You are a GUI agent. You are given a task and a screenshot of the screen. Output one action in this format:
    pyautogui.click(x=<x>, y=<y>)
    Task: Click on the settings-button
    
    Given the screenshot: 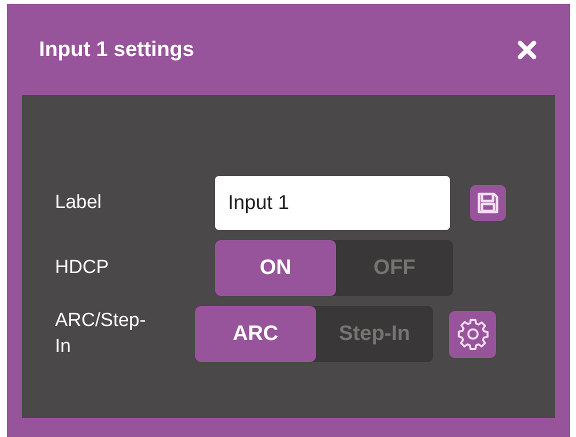 What is the action you would take?
    pyautogui.click(x=472, y=334)
    